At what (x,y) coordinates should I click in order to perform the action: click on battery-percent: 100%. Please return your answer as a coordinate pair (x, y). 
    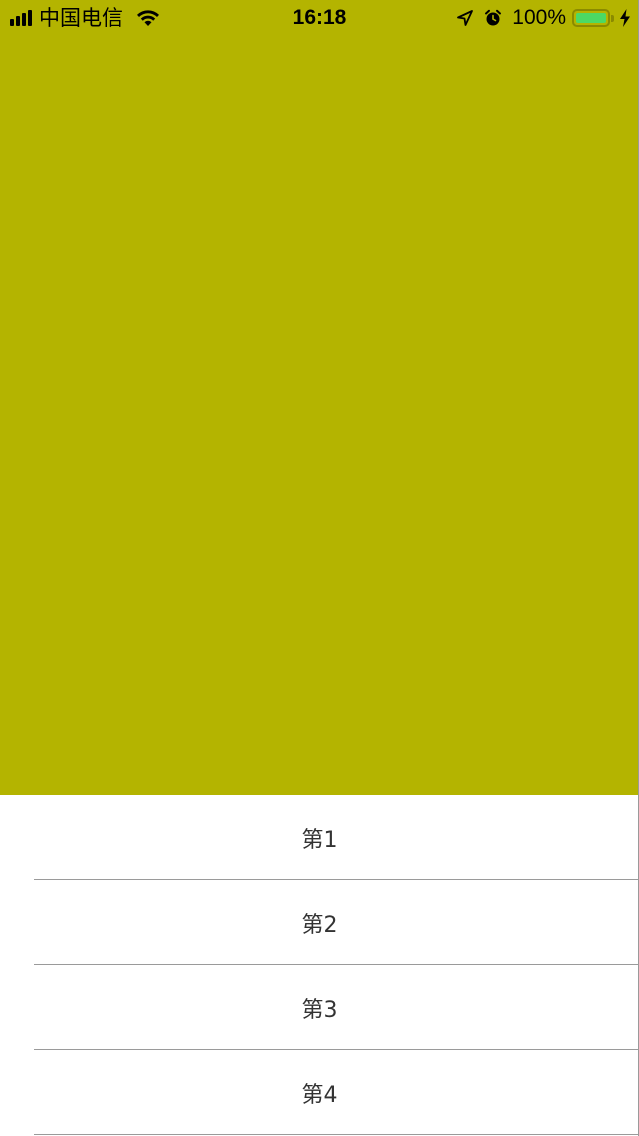
    Looking at the image, I should click on (539, 17).